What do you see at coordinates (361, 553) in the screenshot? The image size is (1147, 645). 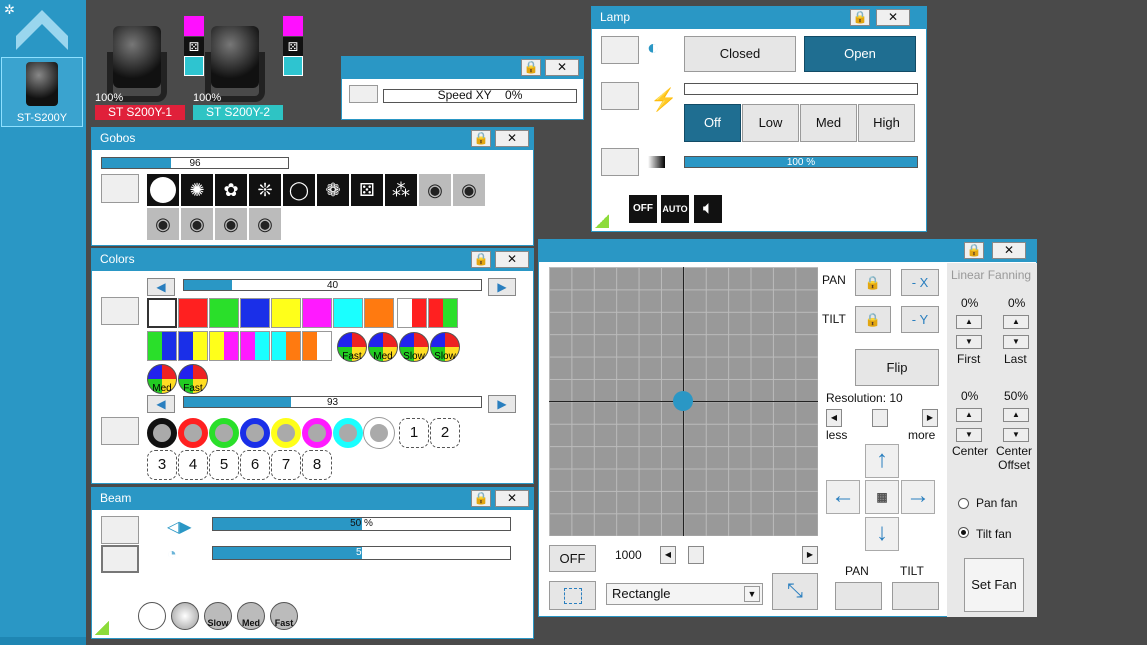 I see `focus-bar: 50` at bounding box center [361, 553].